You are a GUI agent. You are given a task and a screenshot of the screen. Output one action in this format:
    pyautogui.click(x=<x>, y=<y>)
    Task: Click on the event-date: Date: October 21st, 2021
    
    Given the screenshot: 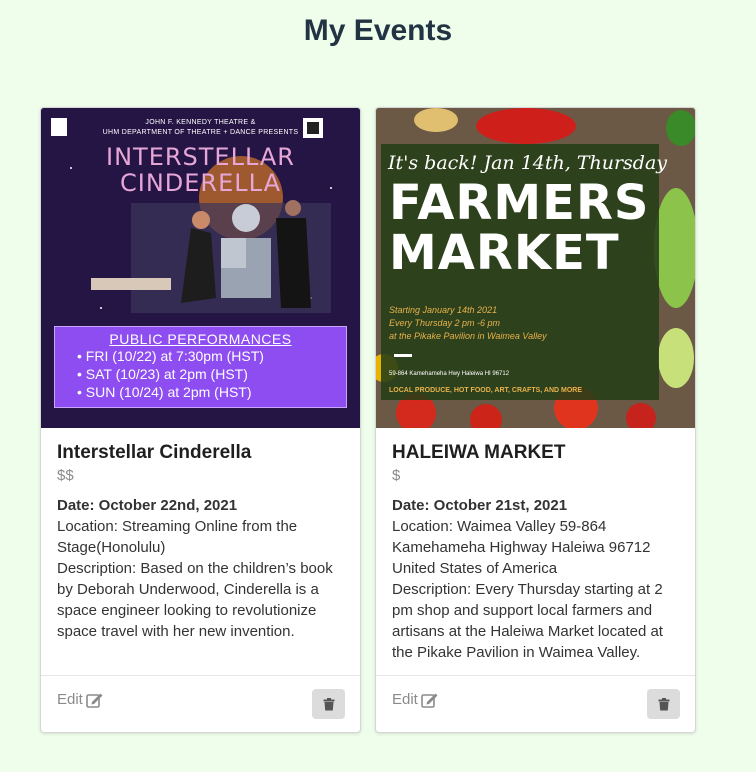 What is the action you would take?
    pyautogui.click(x=480, y=505)
    